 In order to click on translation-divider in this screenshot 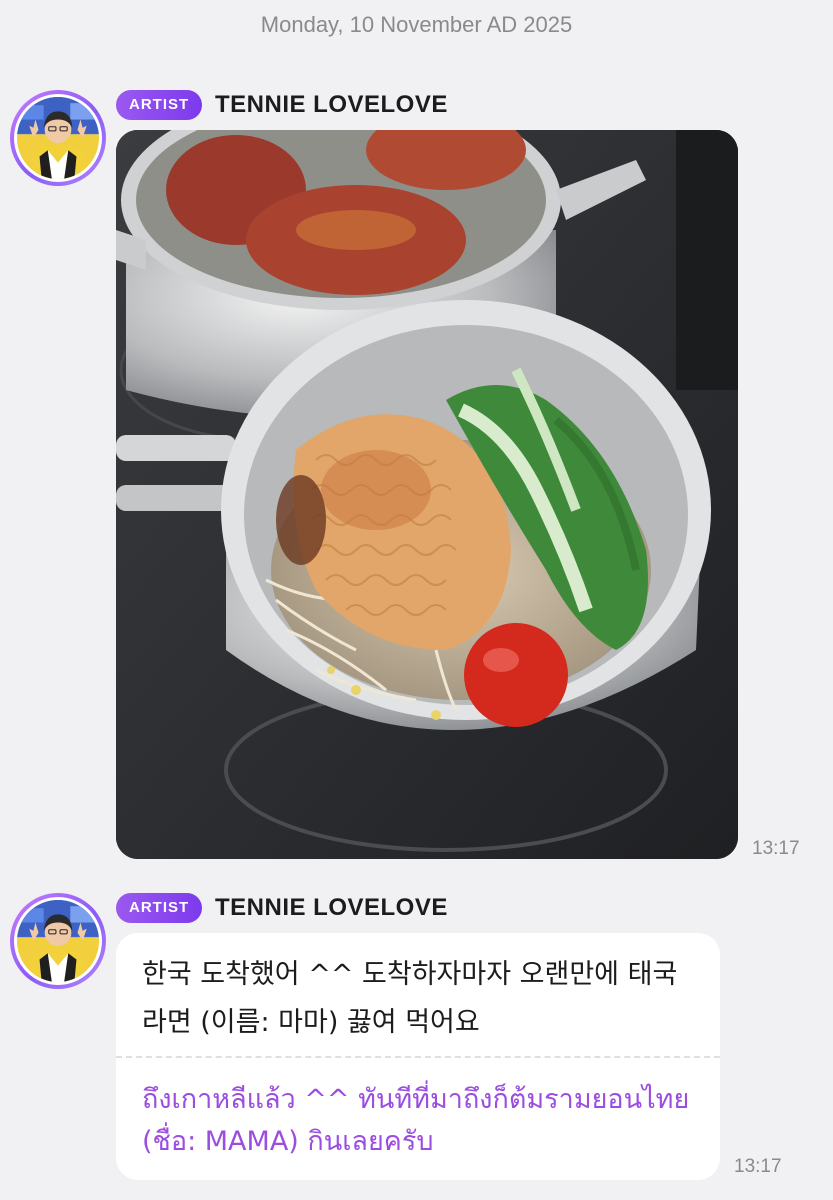, I will do `click(418, 1057)`.